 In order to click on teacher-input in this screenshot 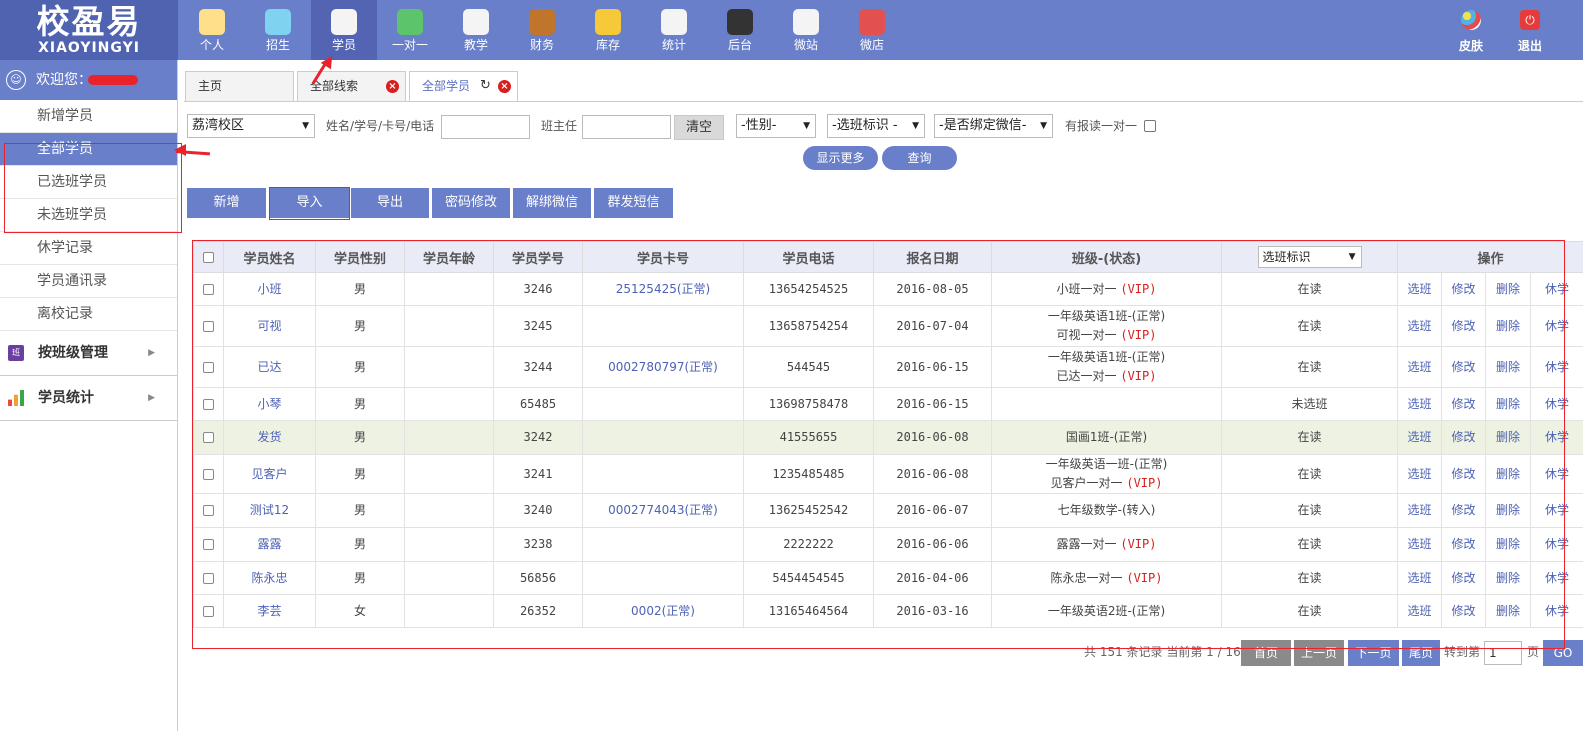, I will do `click(626, 127)`.